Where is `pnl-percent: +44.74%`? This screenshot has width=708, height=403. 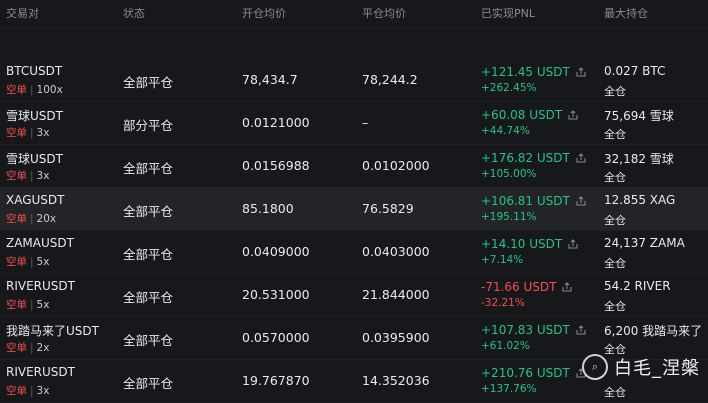 pnl-percent: +44.74% is located at coordinates (505, 131).